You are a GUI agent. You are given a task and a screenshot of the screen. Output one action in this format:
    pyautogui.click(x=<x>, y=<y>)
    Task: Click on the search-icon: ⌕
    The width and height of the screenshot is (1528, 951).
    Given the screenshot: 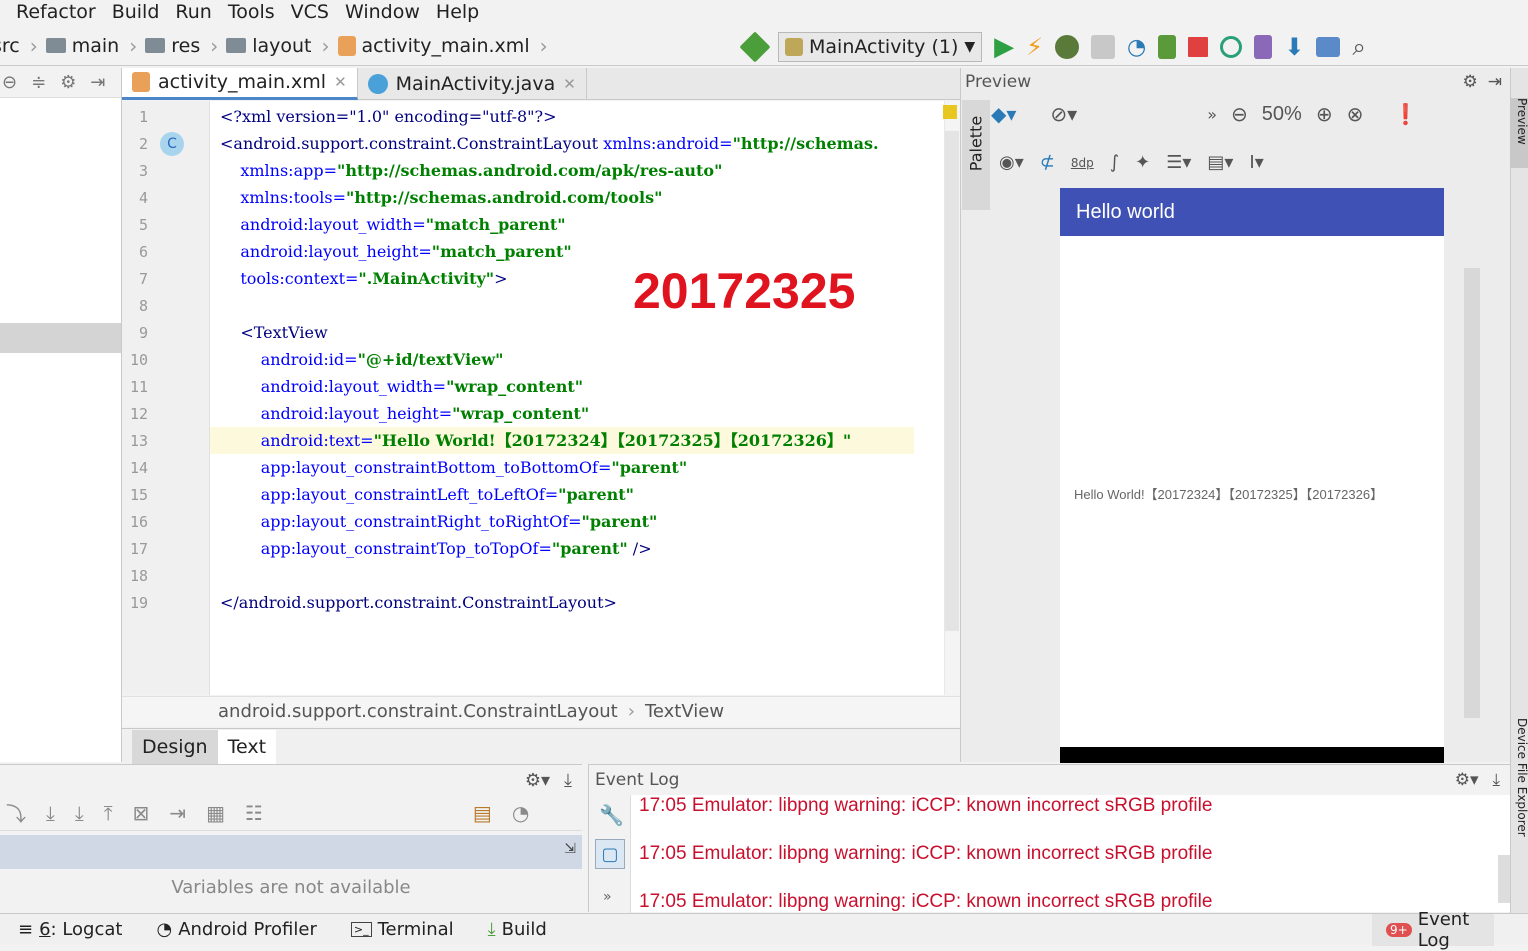 What is the action you would take?
    pyautogui.click(x=1358, y=47)
    